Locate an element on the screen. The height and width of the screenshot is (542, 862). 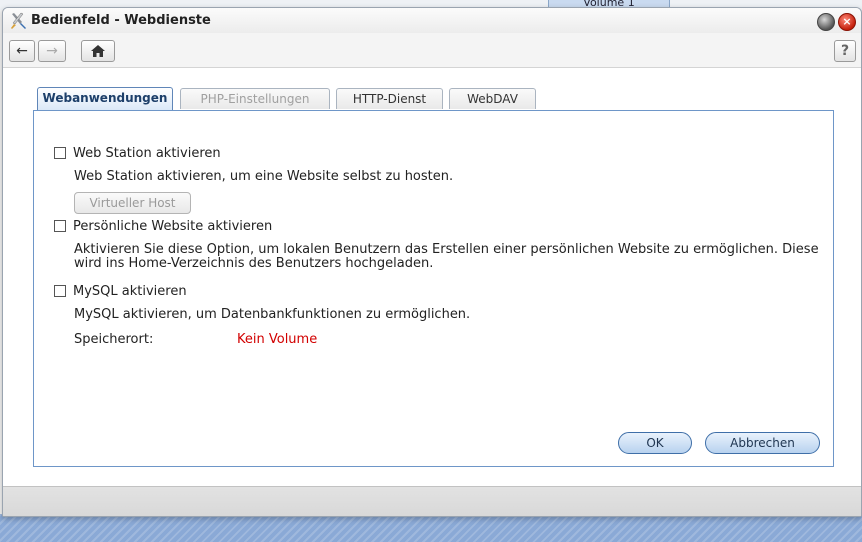
storage-location-value: Kein Volume is located at coordinates (277, 339).